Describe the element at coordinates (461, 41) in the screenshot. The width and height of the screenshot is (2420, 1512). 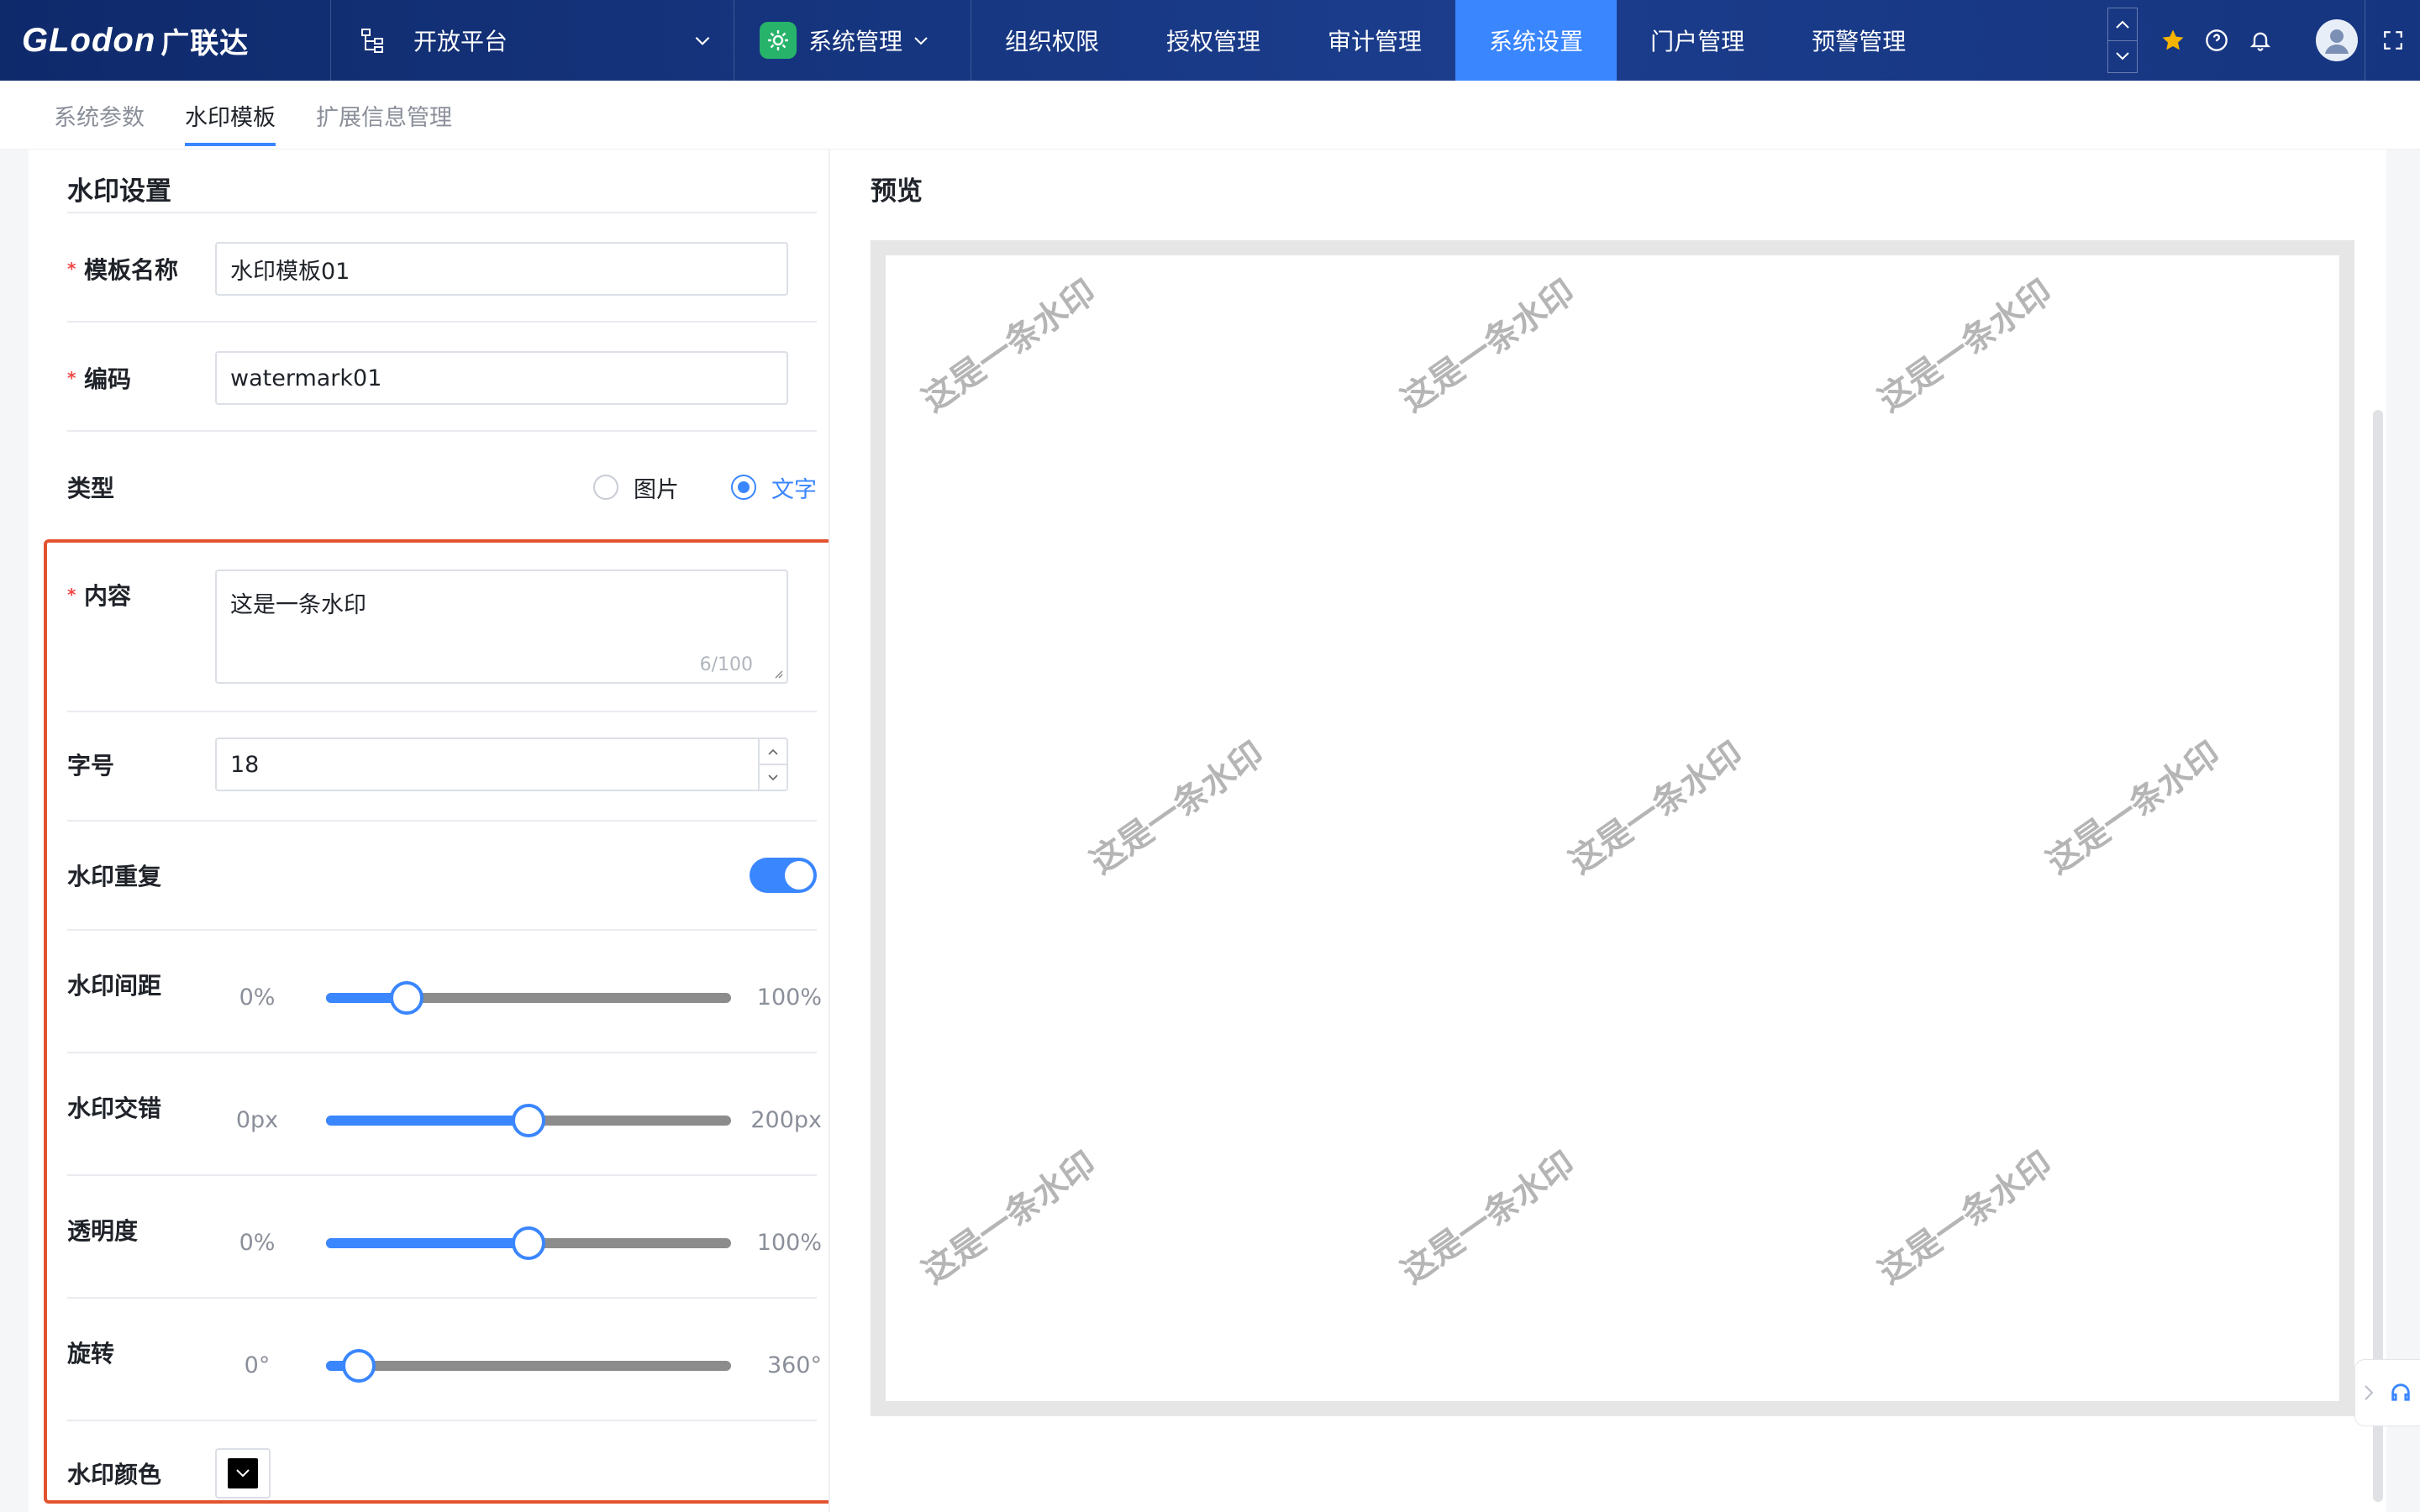
I see `platform-label: 开放平台` at that location.